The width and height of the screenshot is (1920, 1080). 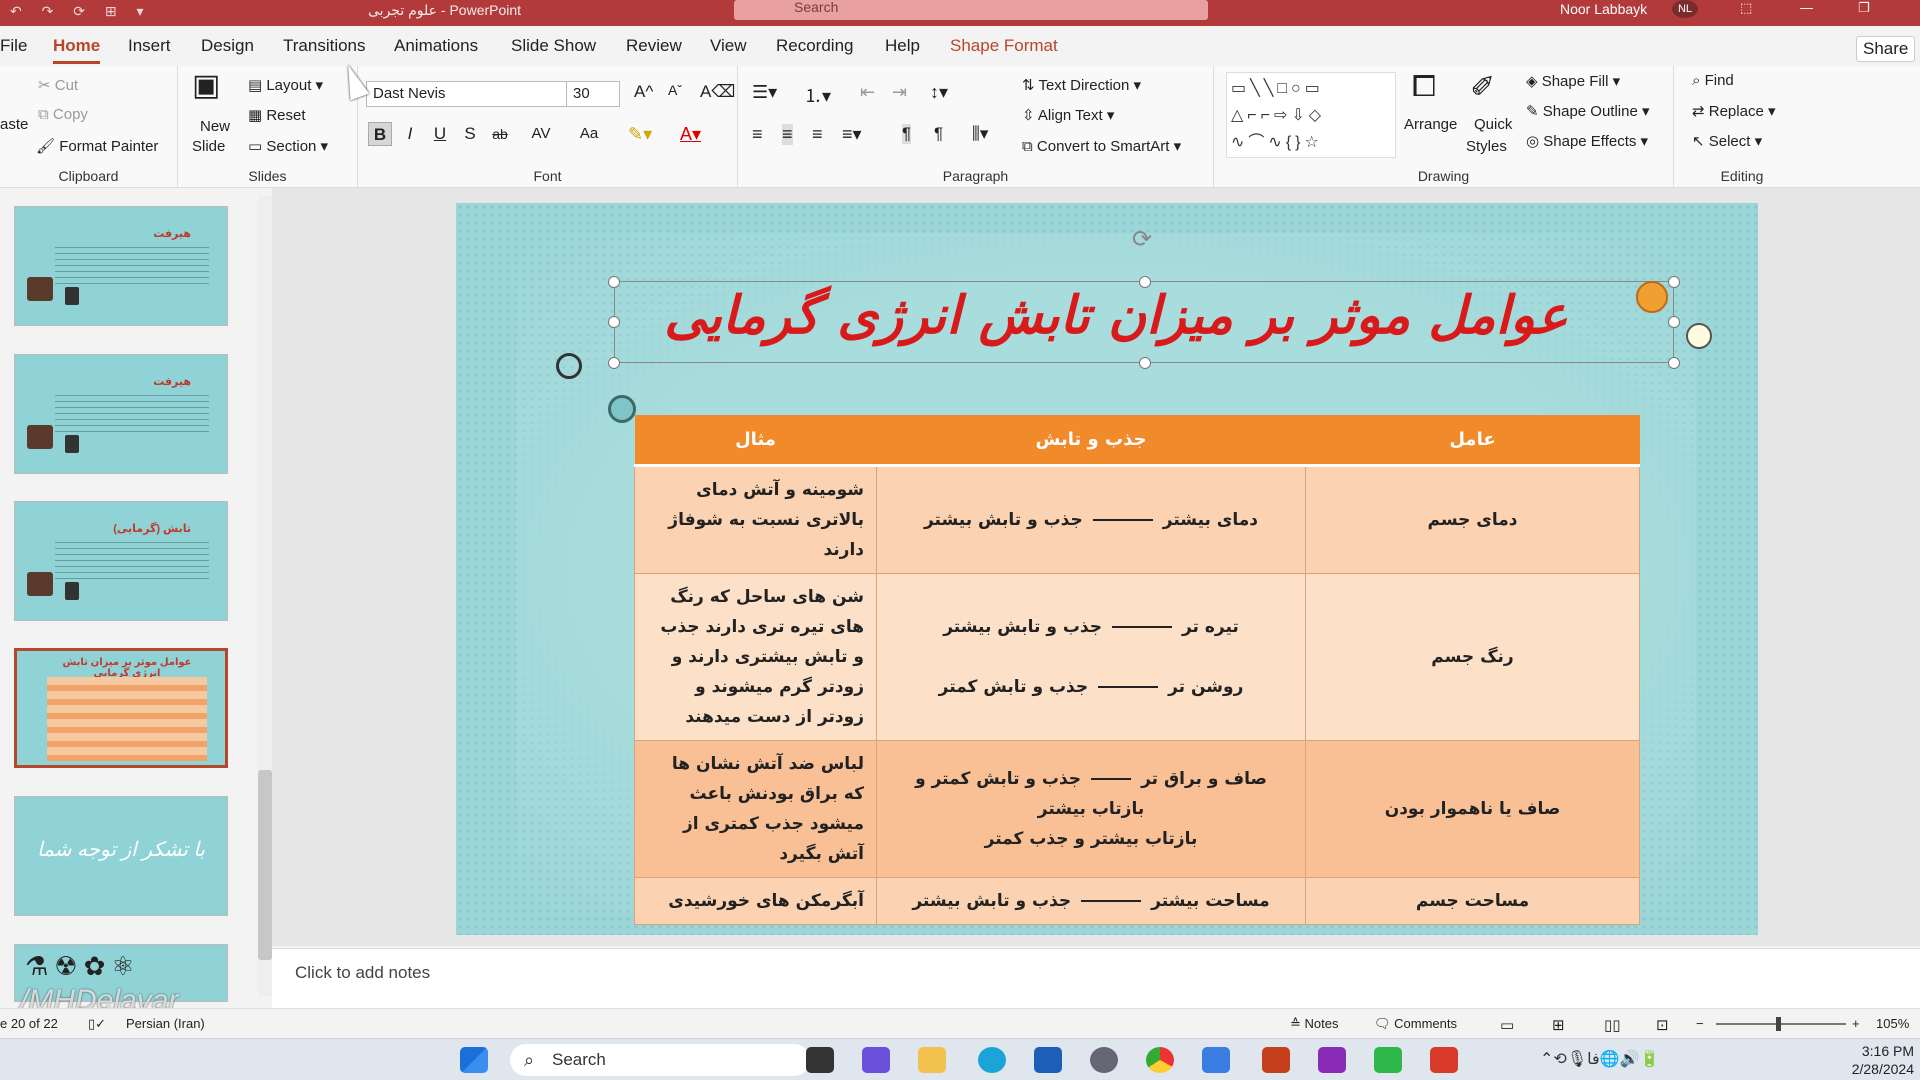 I want to click on zoom-slider, so click(x=1781, y=1024).